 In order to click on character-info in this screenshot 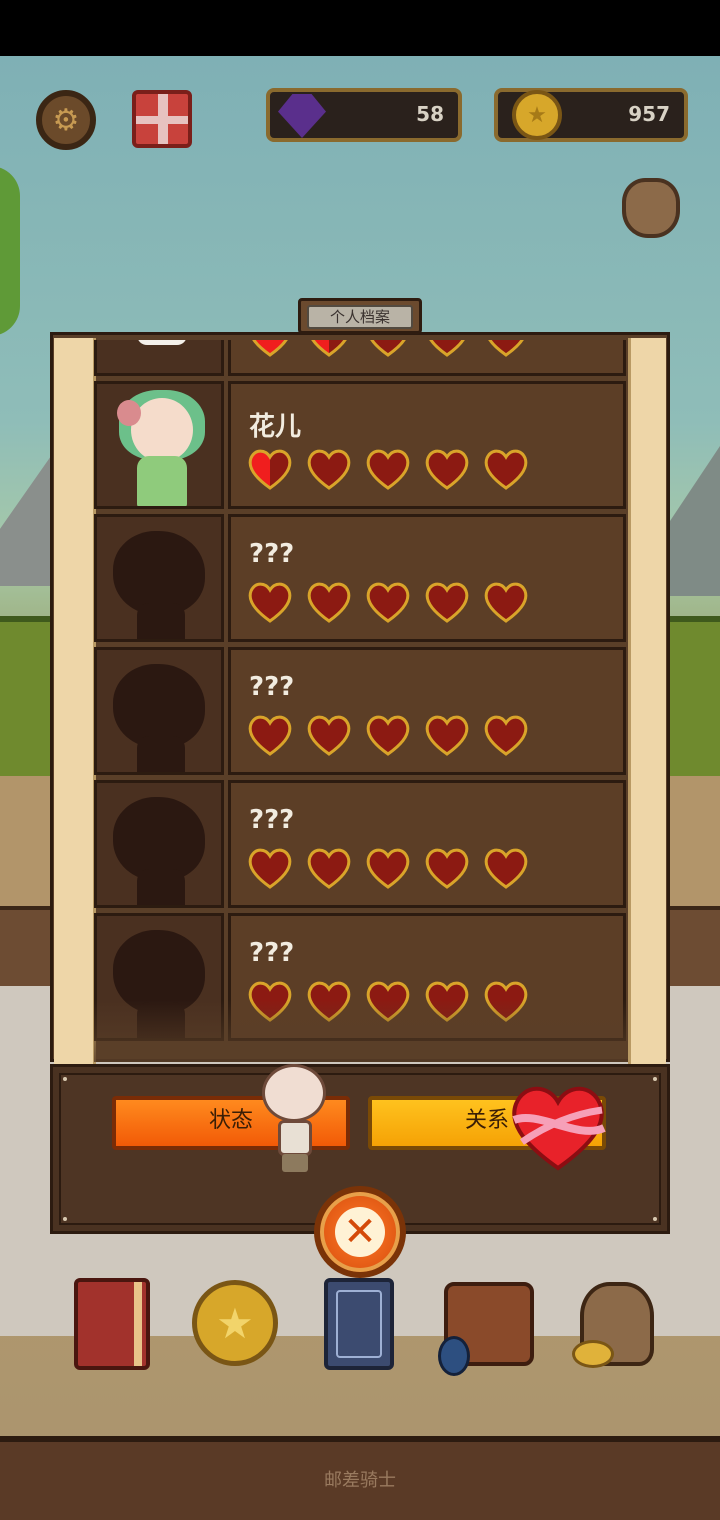, I will do `click(427, 358)`.